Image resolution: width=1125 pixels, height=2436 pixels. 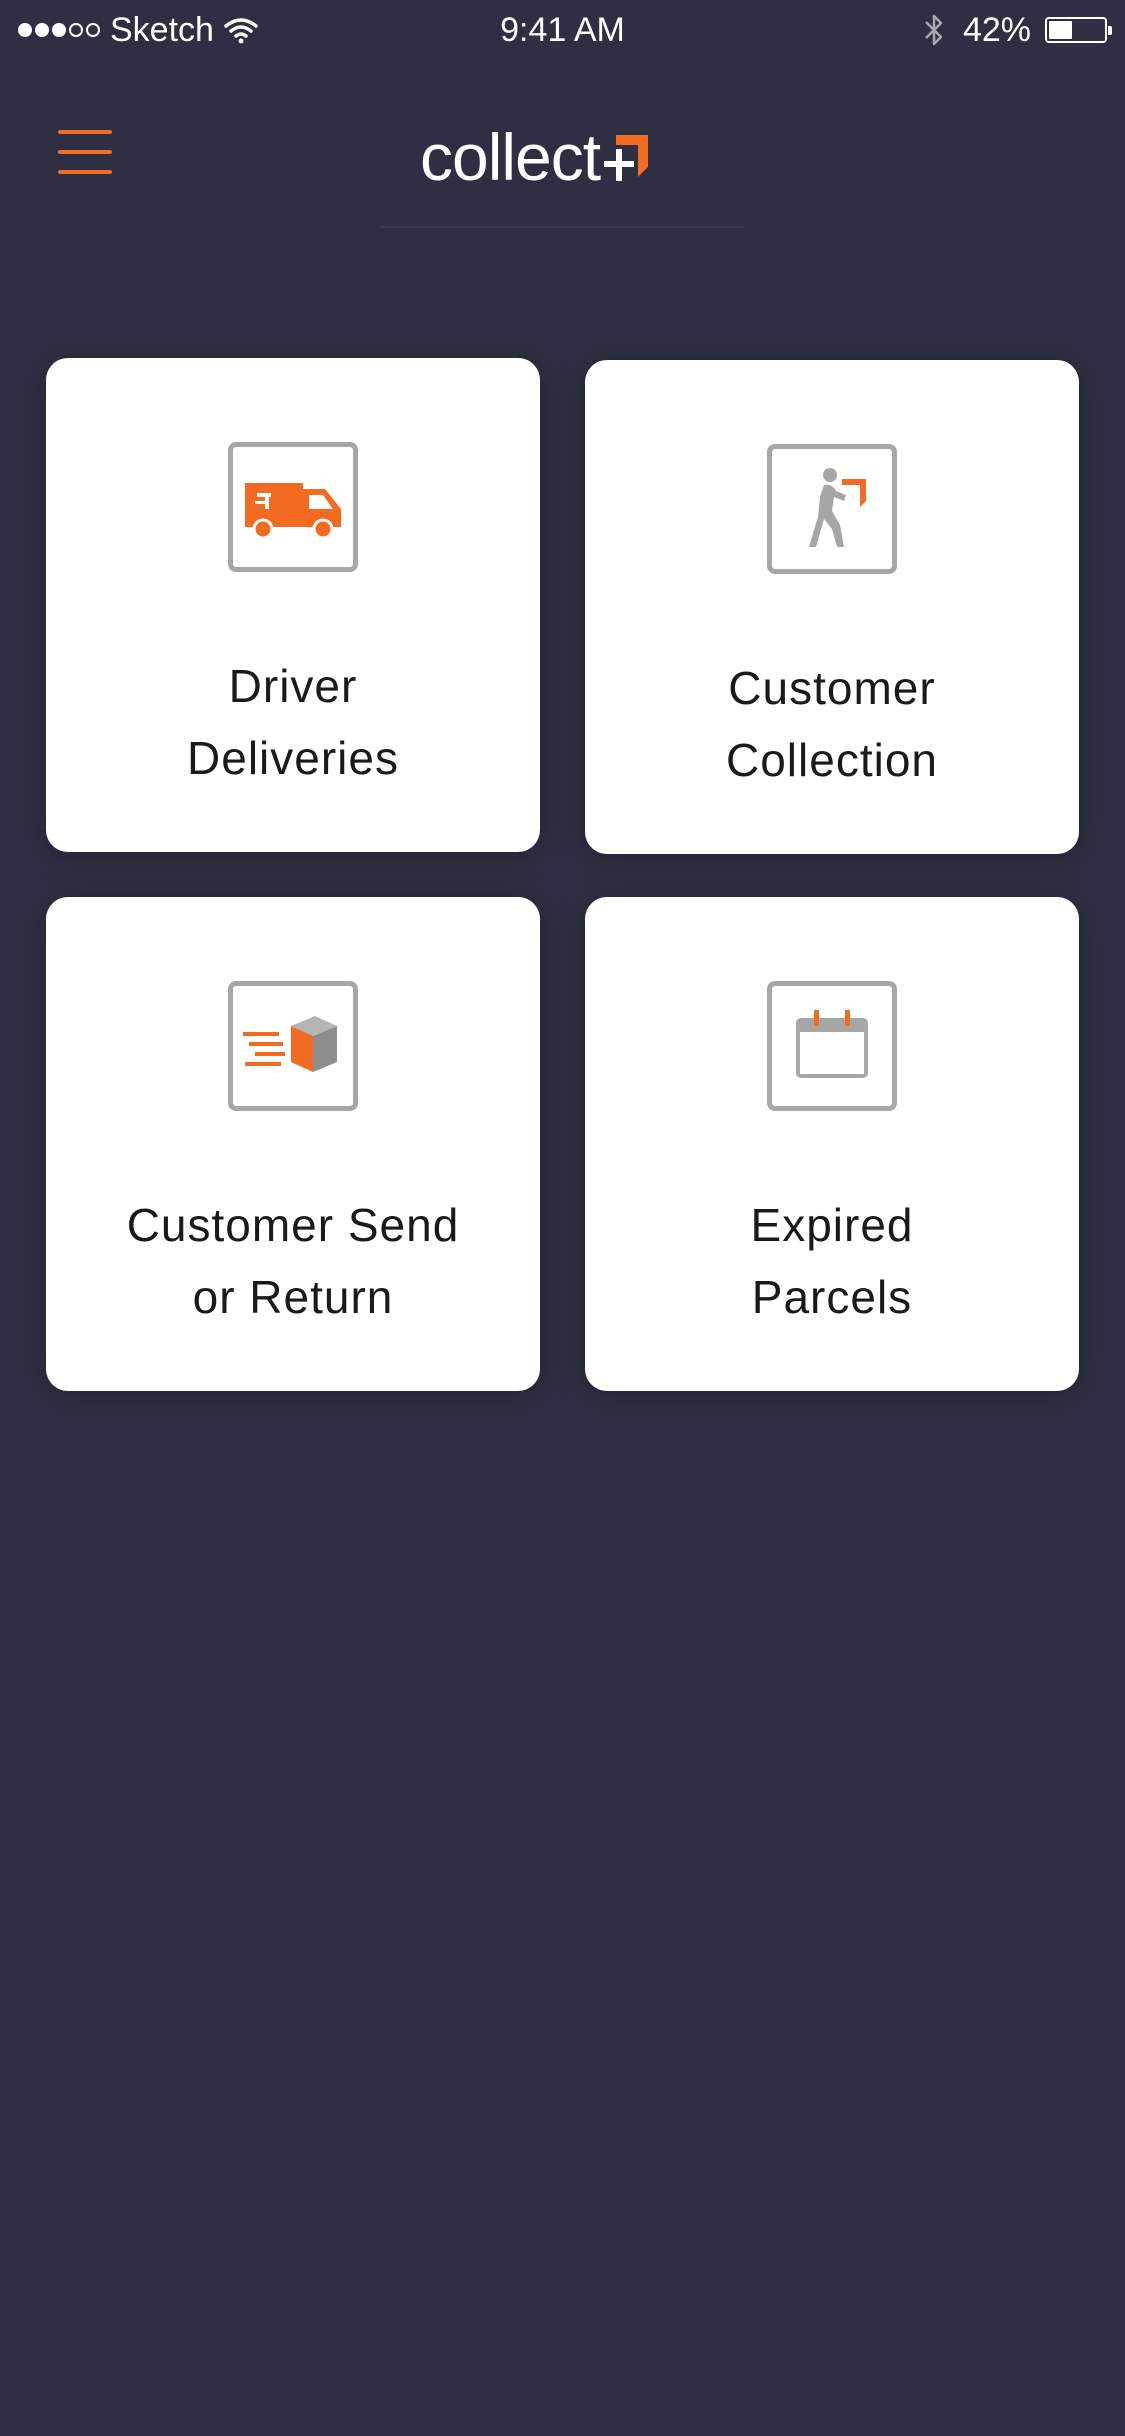 What do you see at coordinates (293, 1297) in the screenshot?
I see `tile-label-line: or Return` at bounding box center [293, 1297].